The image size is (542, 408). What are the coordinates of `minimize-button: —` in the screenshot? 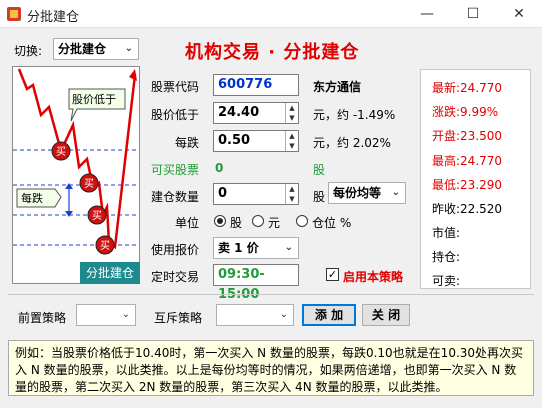 It's located at (427, 14).